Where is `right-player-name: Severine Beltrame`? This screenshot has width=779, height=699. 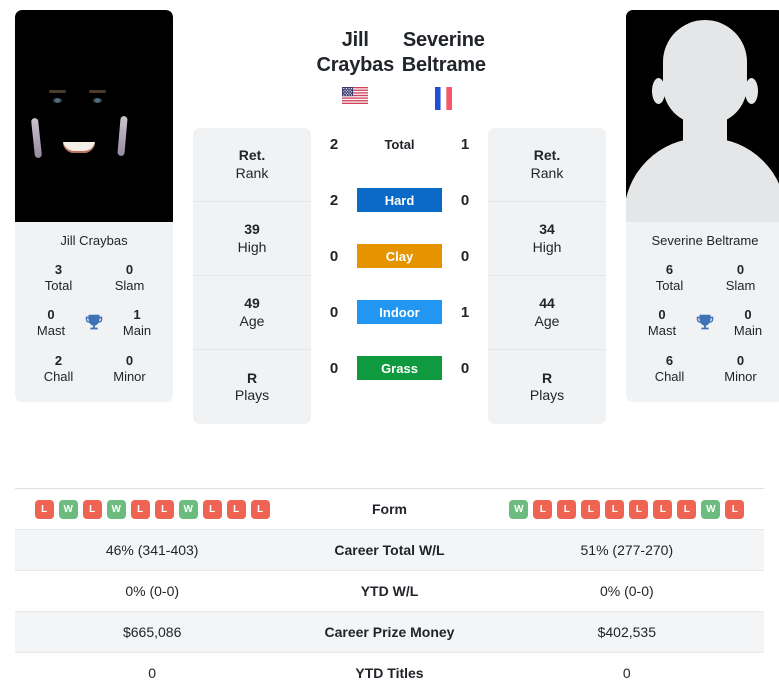 right-player-name: Severine Beltrame is located at coordinates (444, 53).